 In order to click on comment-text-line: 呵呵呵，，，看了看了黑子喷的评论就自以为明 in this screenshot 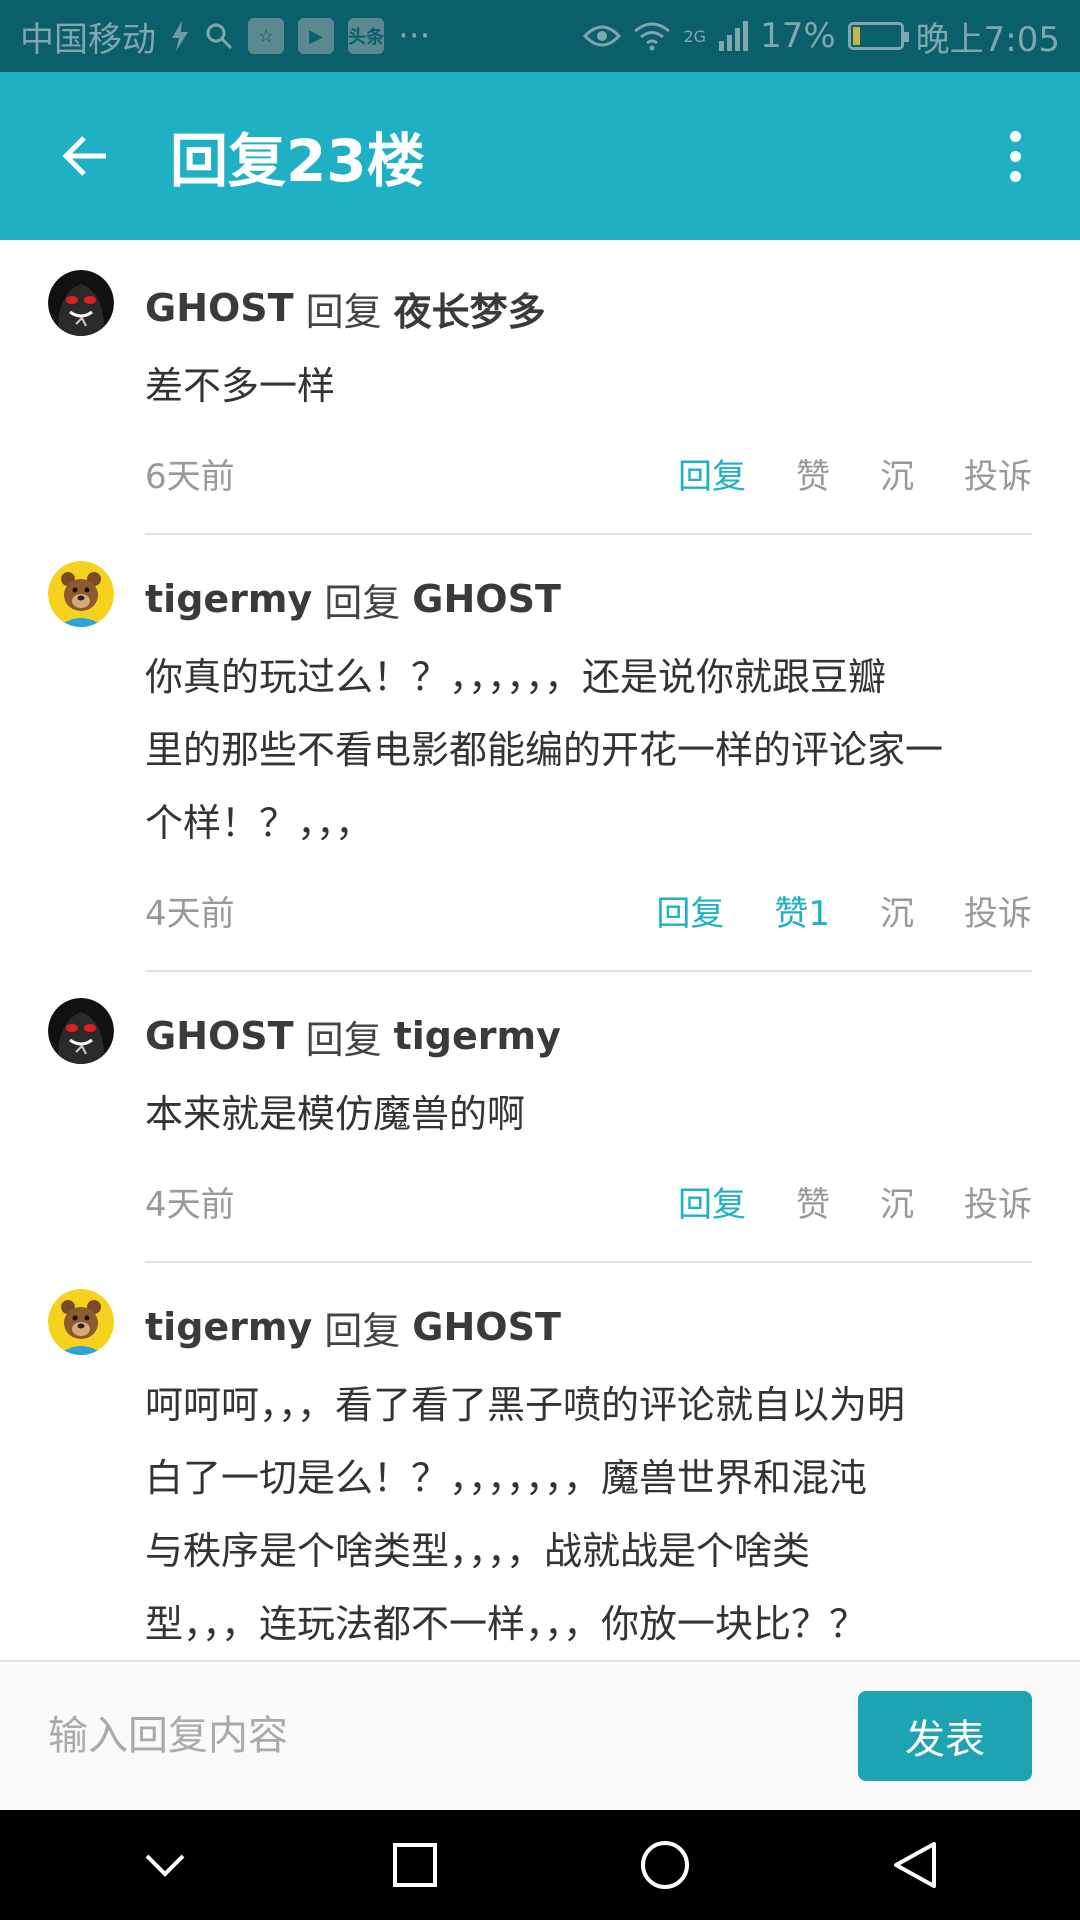, I will do `click(525, 1405)`.